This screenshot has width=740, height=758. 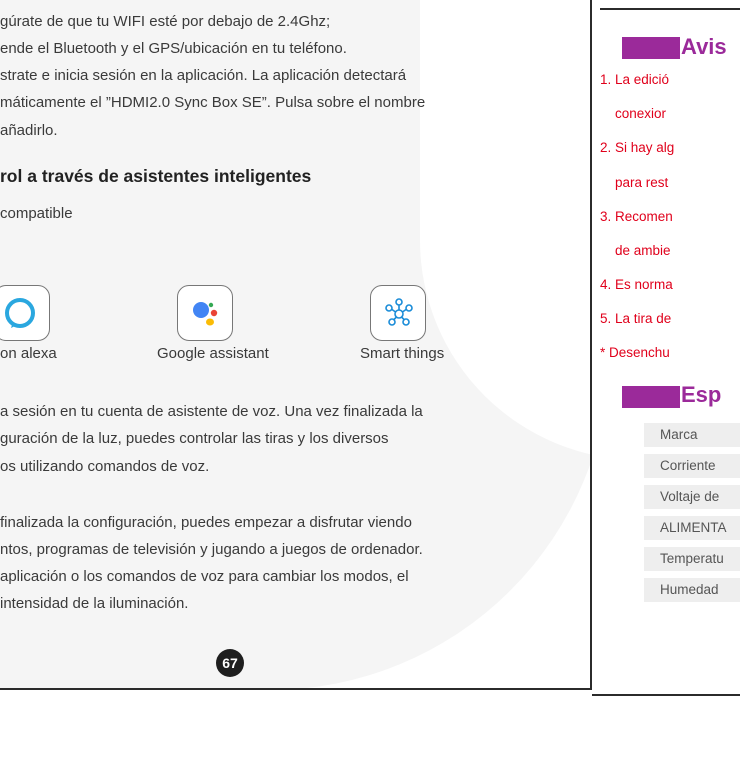 I want to click on intro-line: añadirlo., so click(x=29, y=130).